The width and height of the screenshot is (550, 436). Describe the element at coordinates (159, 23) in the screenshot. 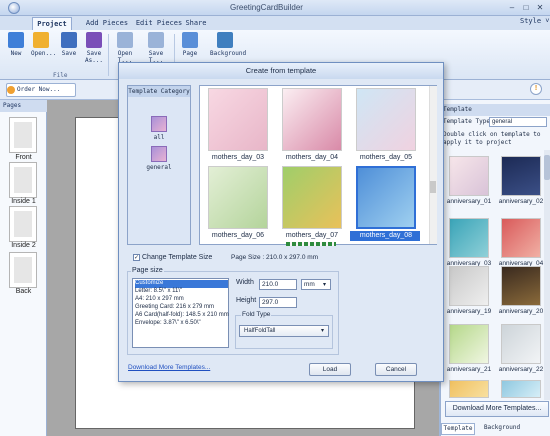

I see `tab-edit-pieces: Edit Pieces` at that location.